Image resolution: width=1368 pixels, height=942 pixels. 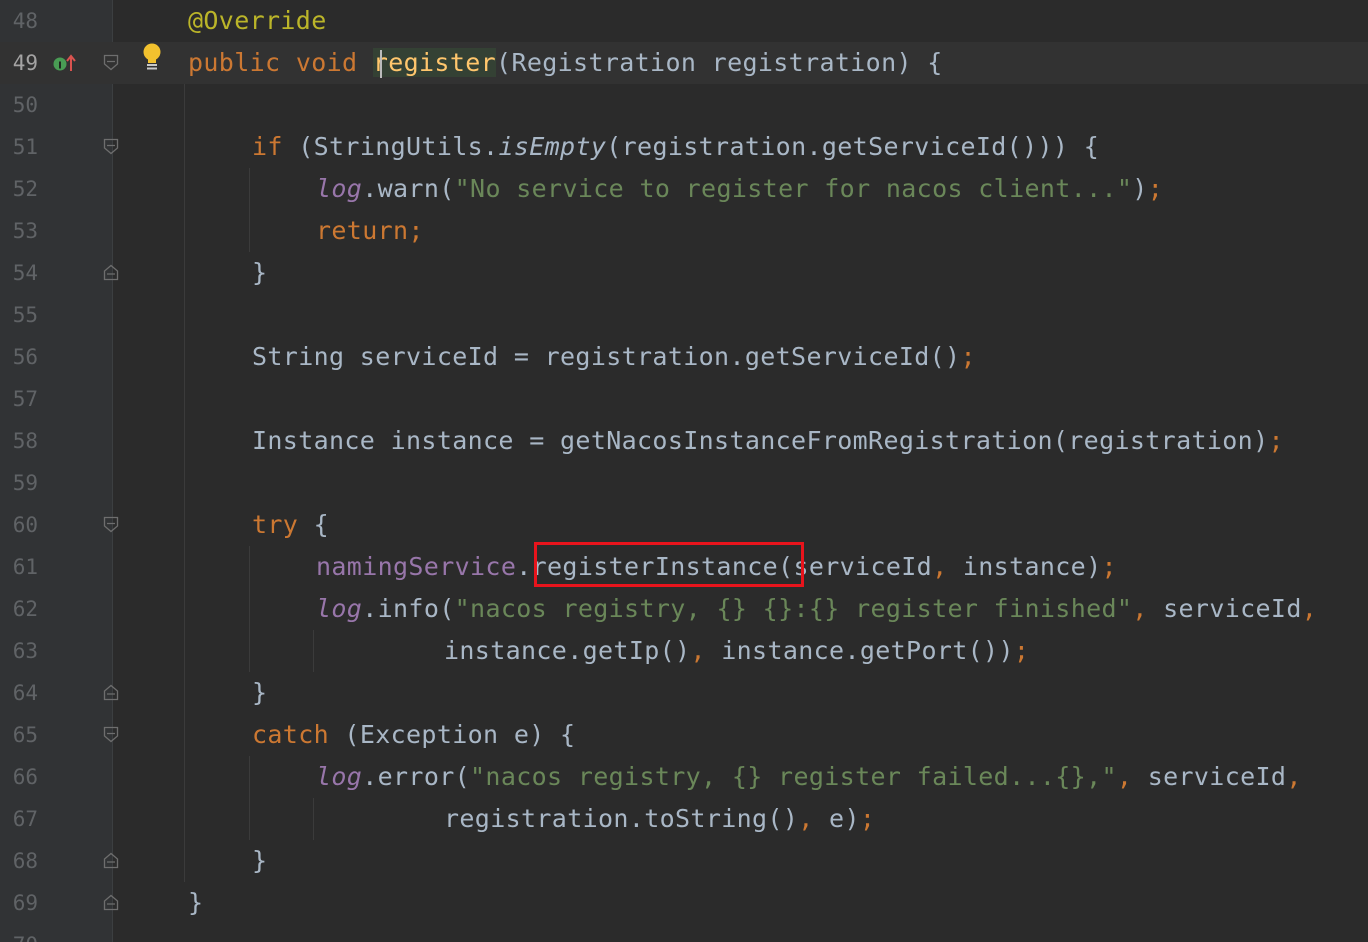 I want to click on code-line: 64}, so click(x=684, y=693).